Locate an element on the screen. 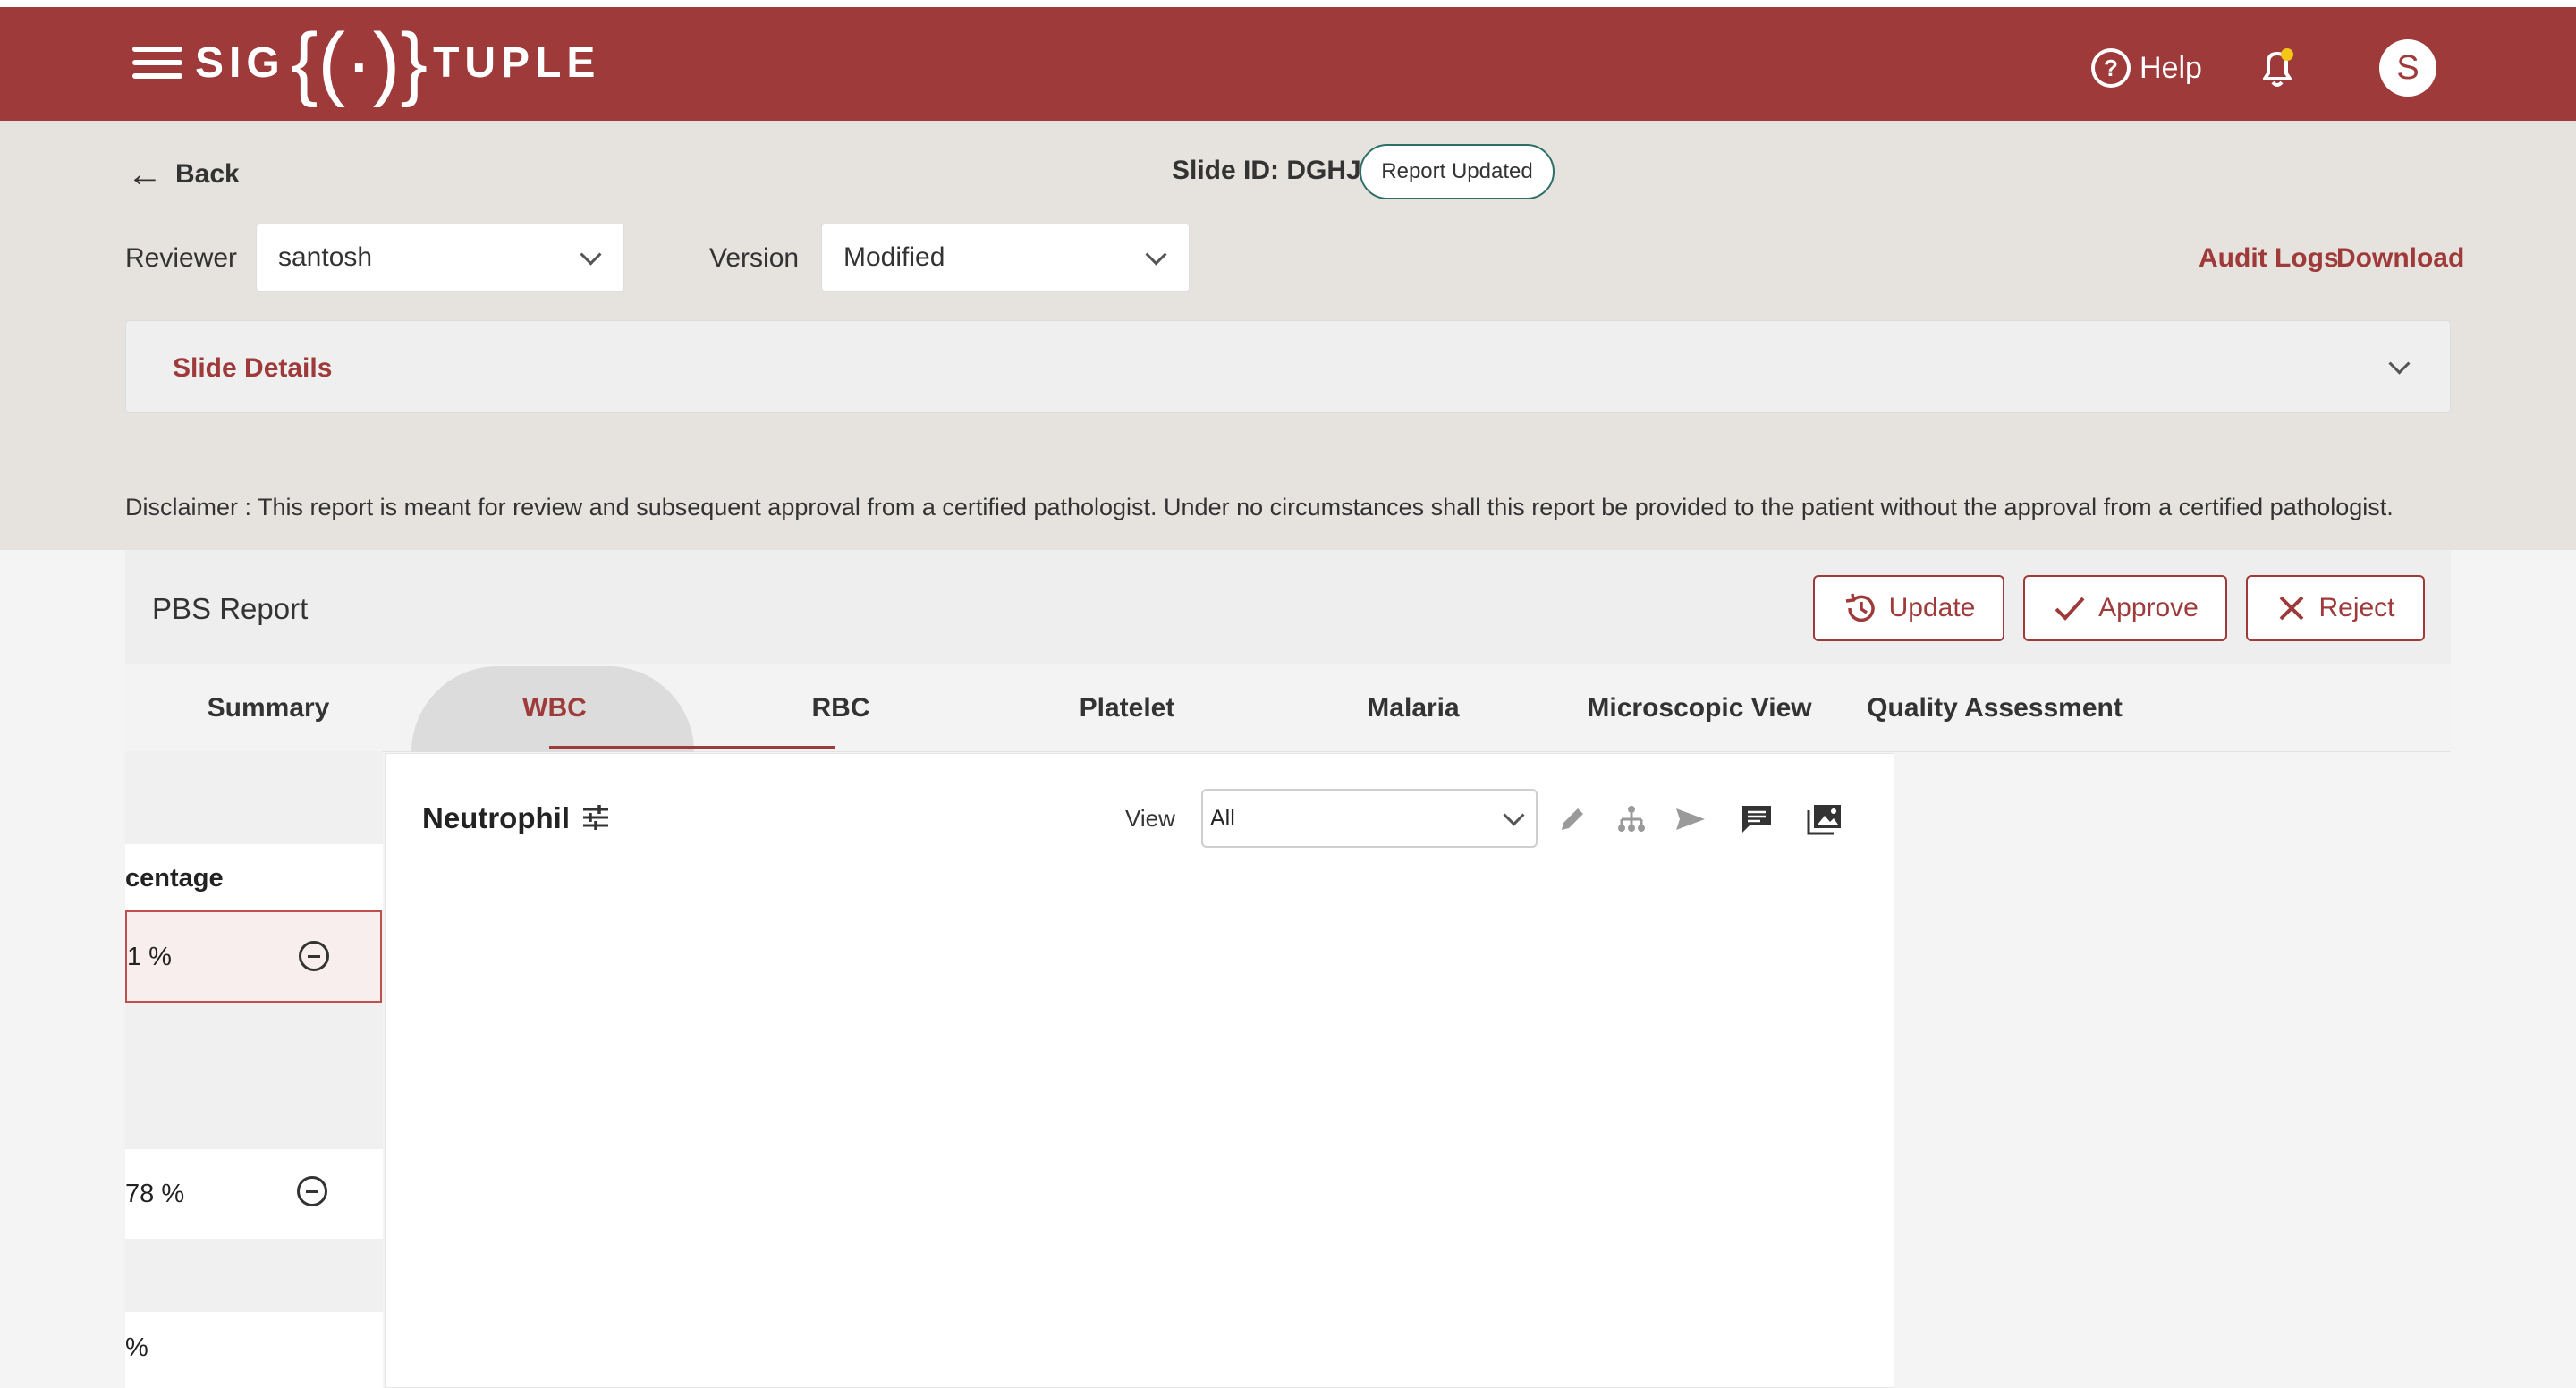  tab-rbc: RBC is located at coordinates (841, 709).